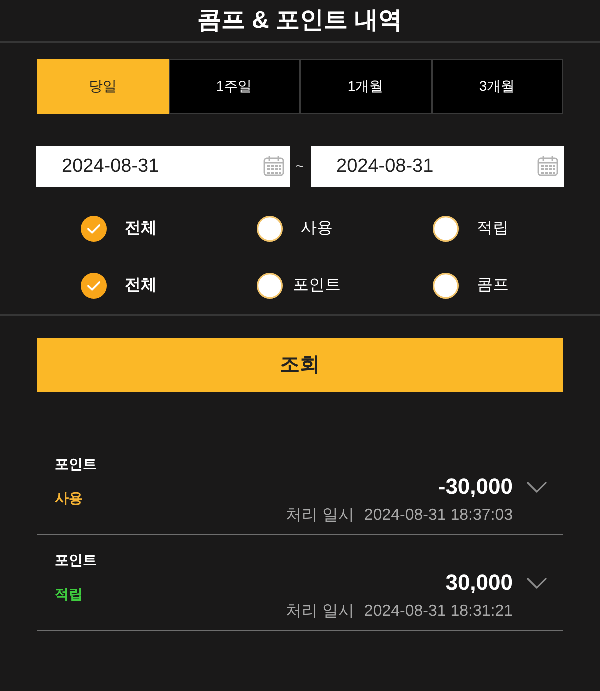 This screenshot has height=691, width=600. Describe the element at coordinates (300, 365) in the screenshot. I see `search-button: 조회` at that location.